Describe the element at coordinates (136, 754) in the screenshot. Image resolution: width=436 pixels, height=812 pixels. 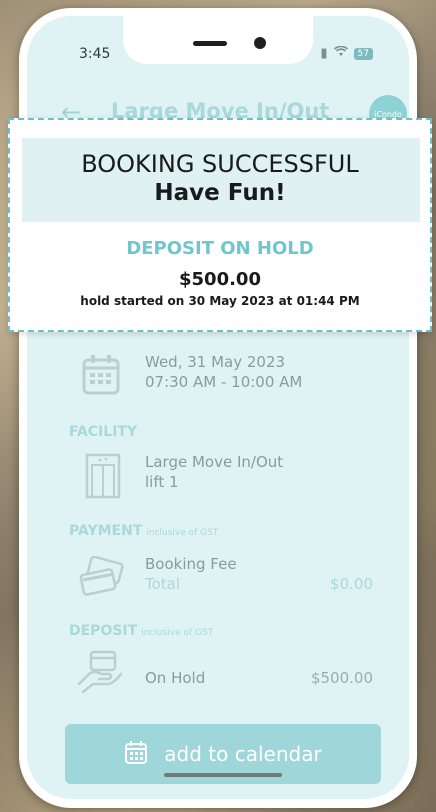
I see `calendar-add-icon` at that location.